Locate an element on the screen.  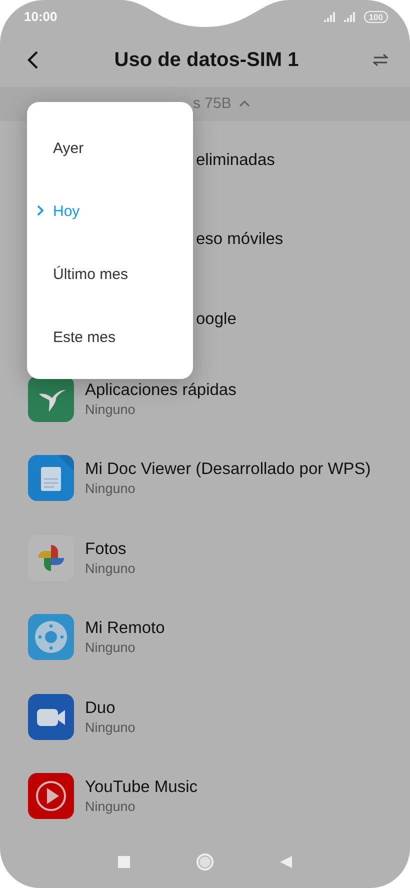
video-camera-icon is located at coordinates (51, 717).